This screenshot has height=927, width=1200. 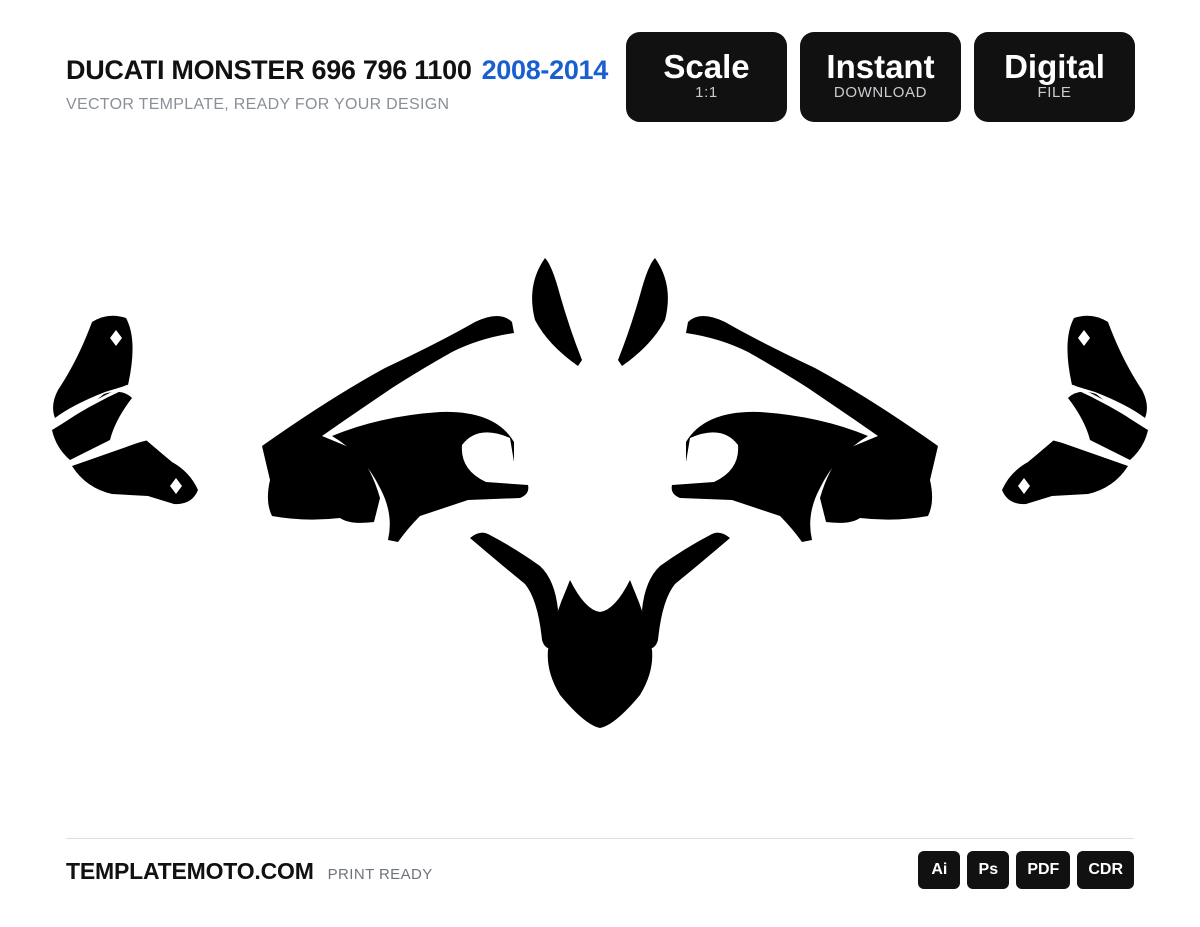 I want to click on instant-download-badge: Instant DOWNLOAD, so click(x=880, y=77).